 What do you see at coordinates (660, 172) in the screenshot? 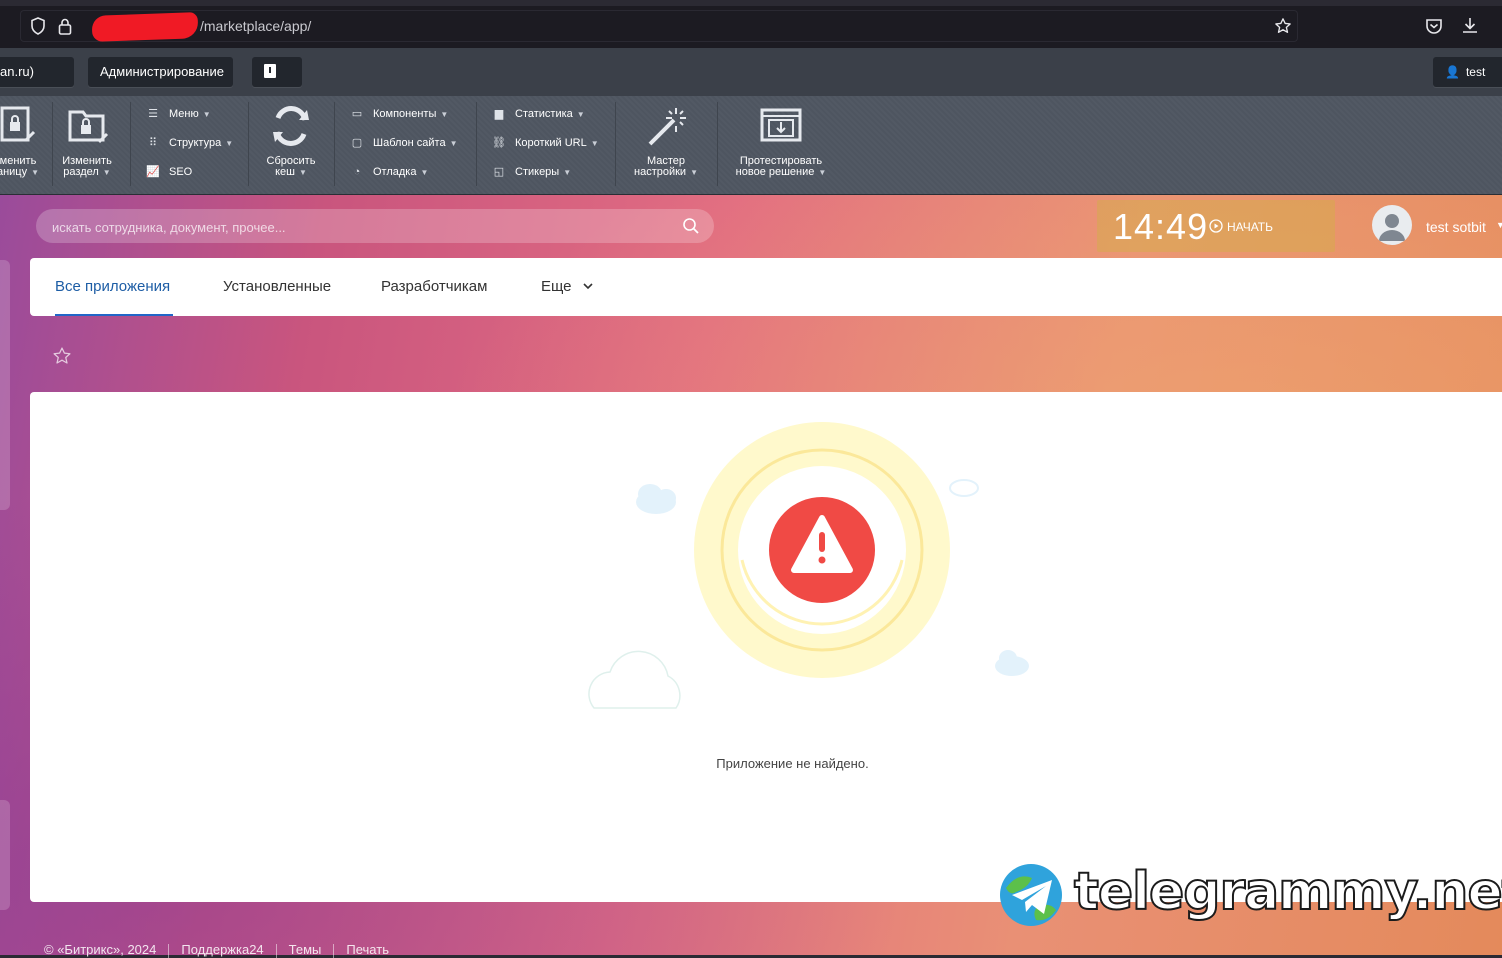
I see `setup-wizard-line2: настройки` at bounding box center [660, 172].